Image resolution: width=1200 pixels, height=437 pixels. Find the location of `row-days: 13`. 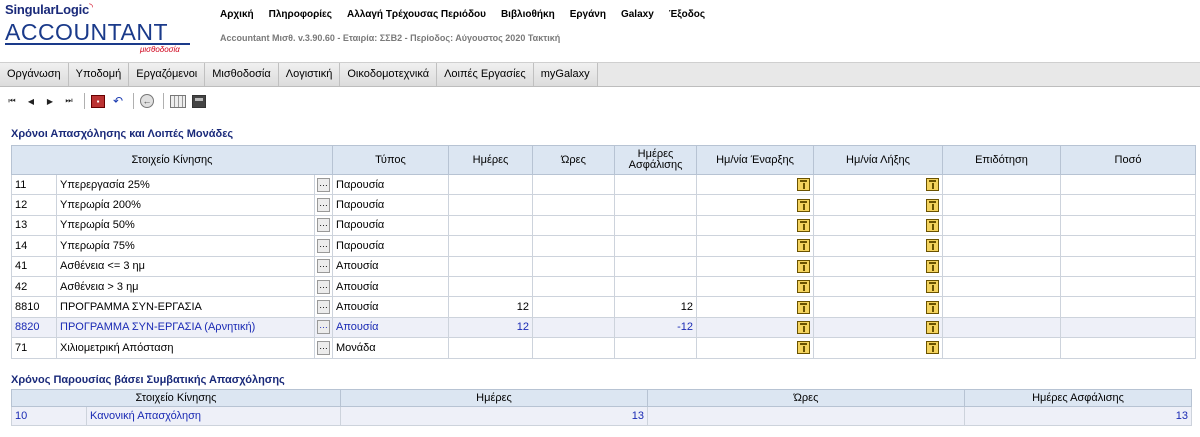

row-days: 13 is located at coordinates (494, 416).